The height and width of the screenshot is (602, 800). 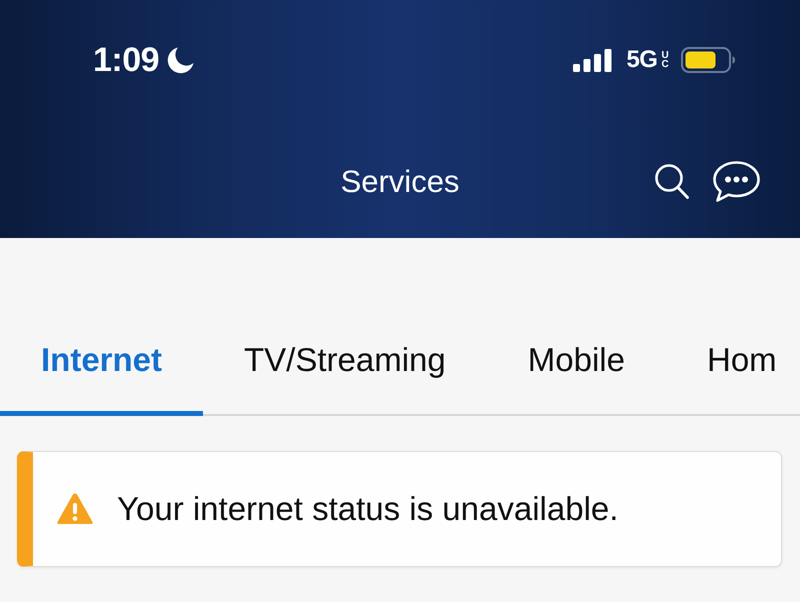 I want to click on network-suffix: UC, so click(x=664, y=60).